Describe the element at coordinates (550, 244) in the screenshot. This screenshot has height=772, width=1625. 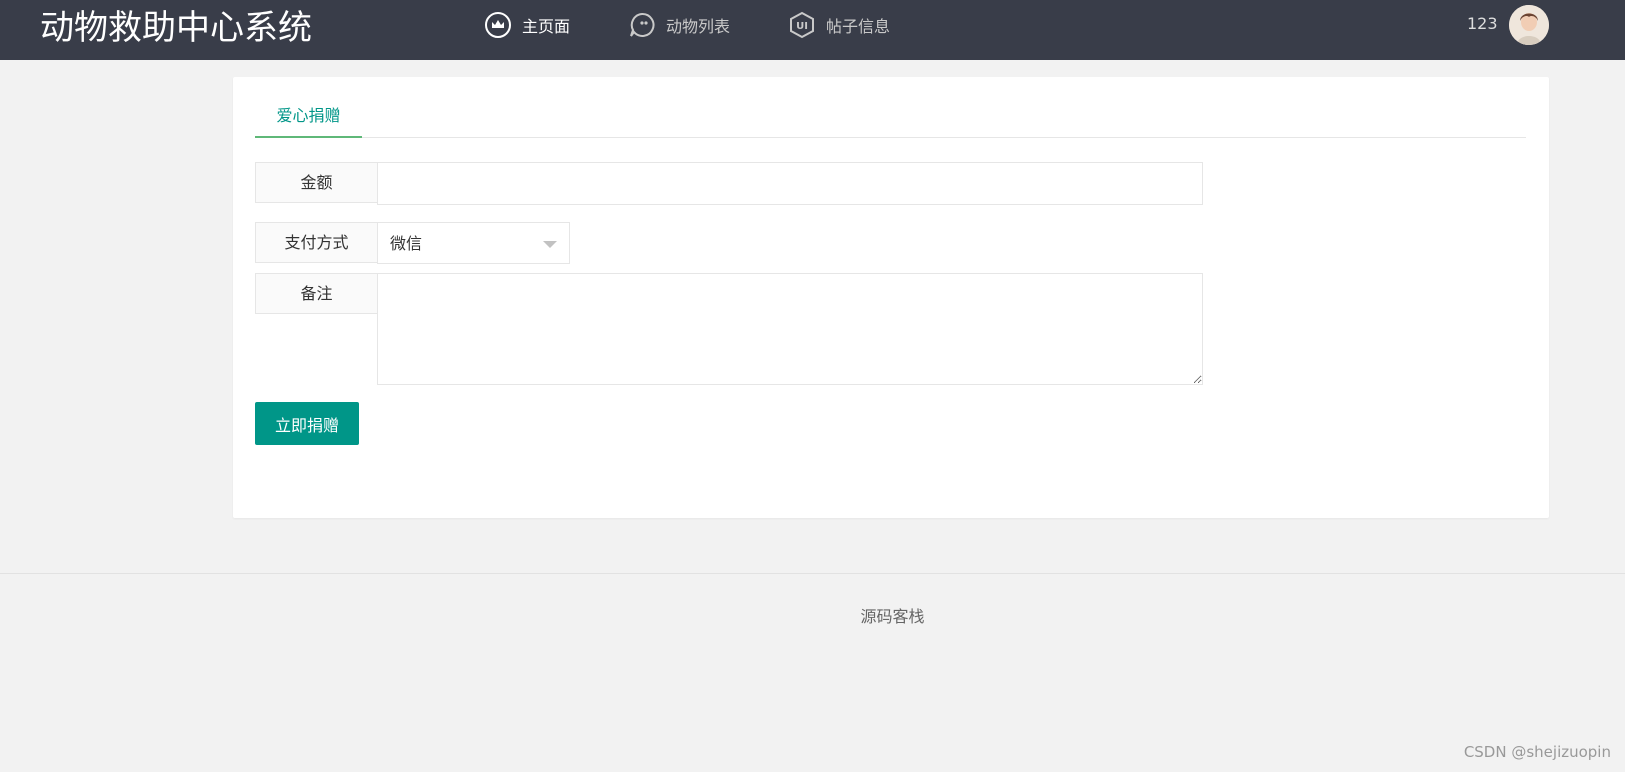
I see `caret-down-icon` at that location.